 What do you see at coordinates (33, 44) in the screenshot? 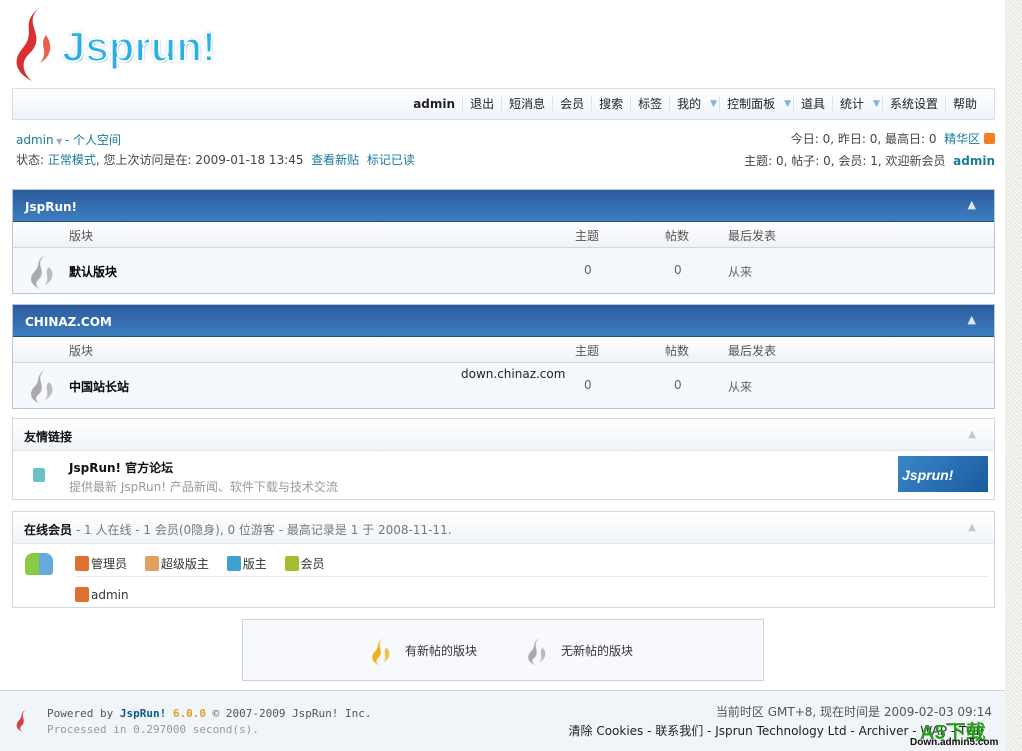
I see `flame-logo-icon` at bounding box center [33, 44].